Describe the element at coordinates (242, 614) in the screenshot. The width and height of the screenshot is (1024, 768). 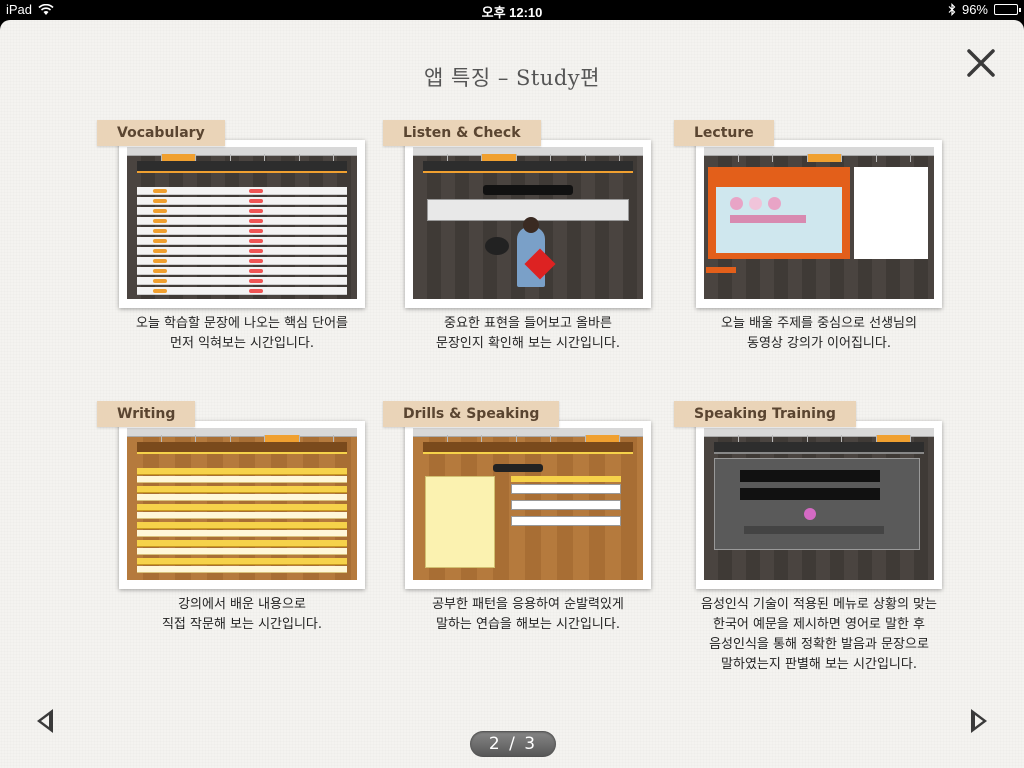
I see `feature-description: 강의에서 배운 내용으로 직접 작문해 보는 시간입니다.` at that location.